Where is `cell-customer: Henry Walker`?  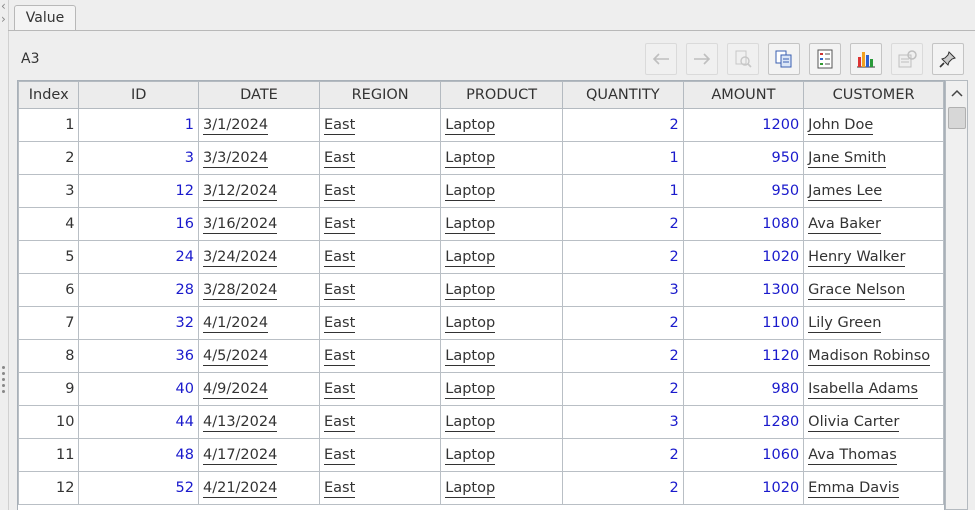
cell-customer: Henry Walker is located at coordinates (873, 257).